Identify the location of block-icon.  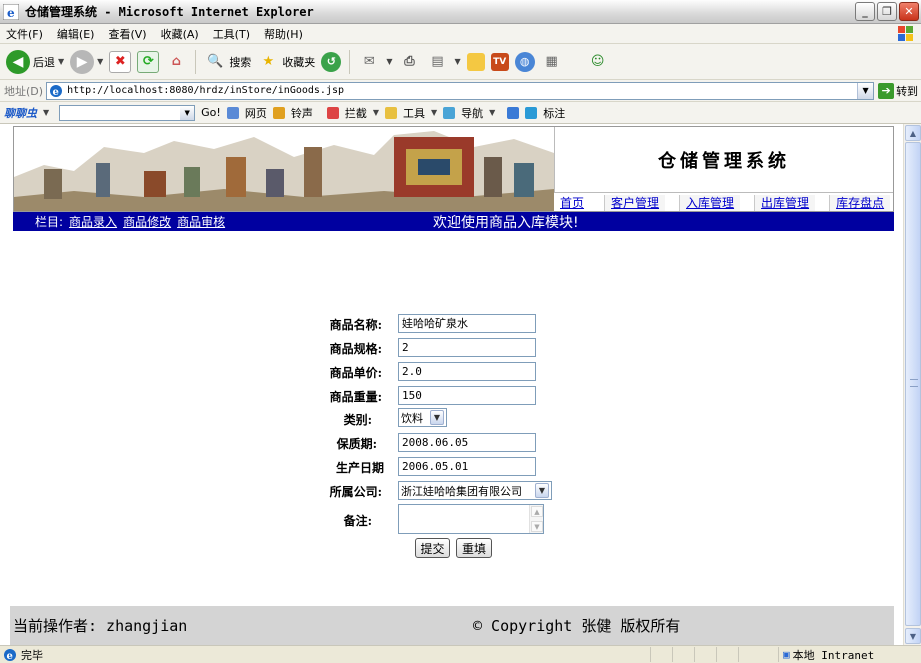
(332, 112).